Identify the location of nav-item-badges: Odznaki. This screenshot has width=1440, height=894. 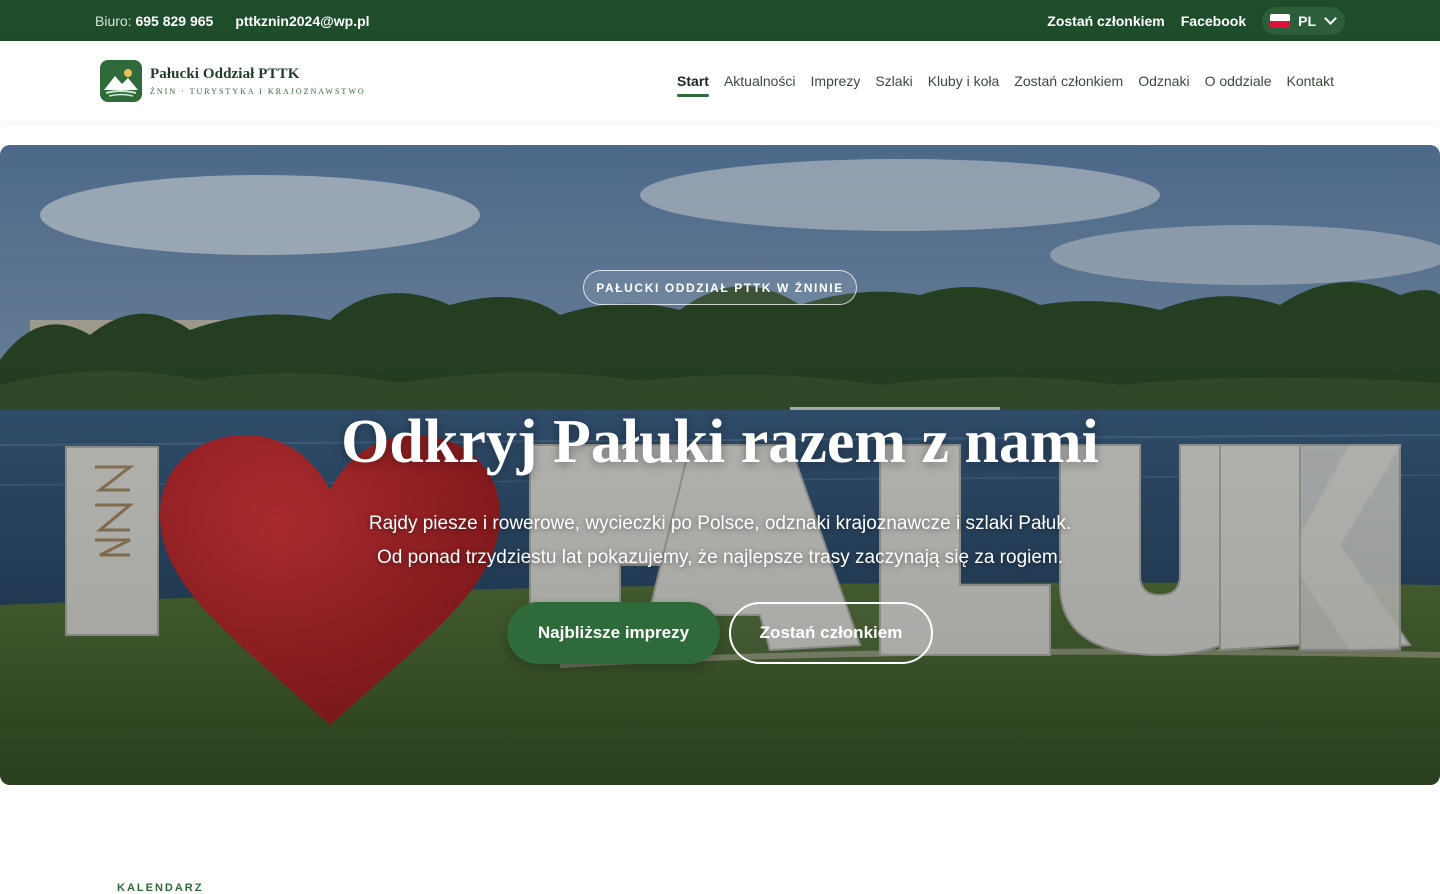
(1163, 81).